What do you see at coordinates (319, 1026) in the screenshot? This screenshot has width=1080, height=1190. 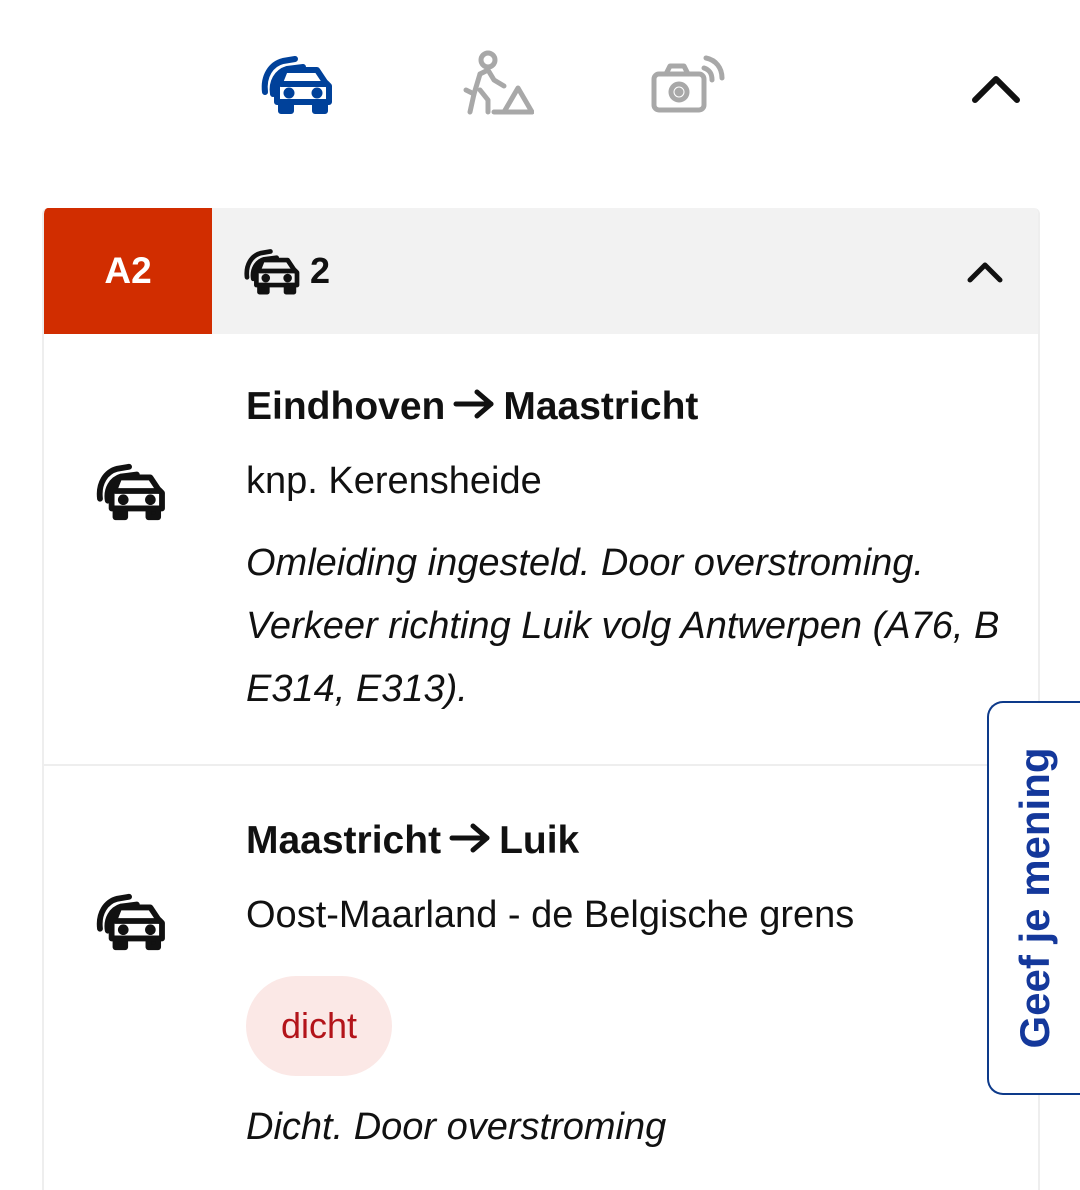 I see `status-badge: dicht` at bounding box center [319, 1026].